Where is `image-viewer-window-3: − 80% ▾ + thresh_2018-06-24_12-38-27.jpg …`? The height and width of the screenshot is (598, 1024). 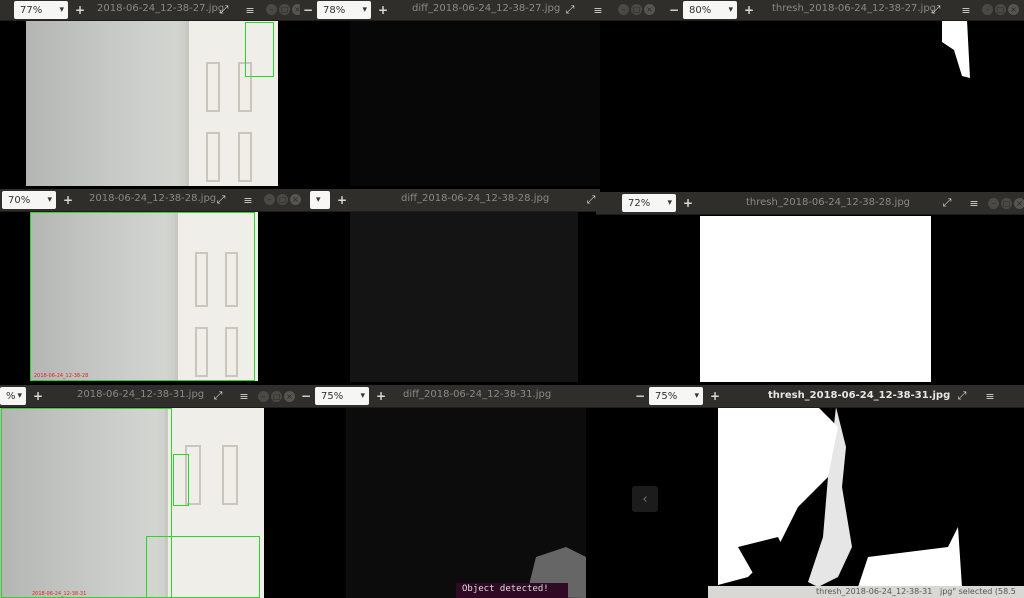
image-viewer-window-3: − 80% ▾ + thresh_2018-06-24_12-38-27.jpg … is located at coordinates (843, 93).